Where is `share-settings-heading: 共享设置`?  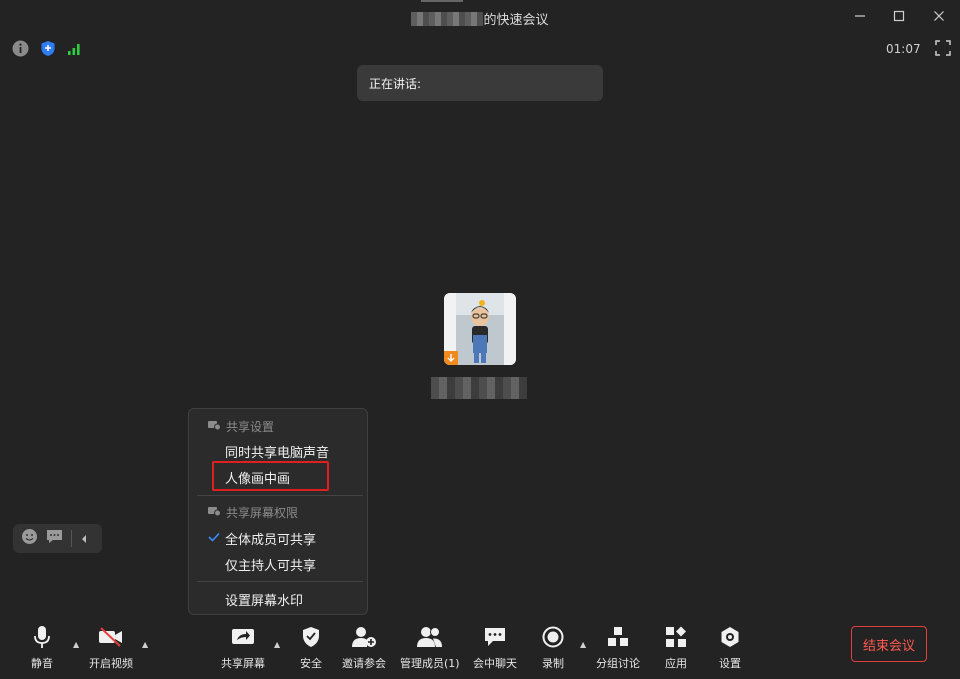
share-settings-heading: 共享设置 is located at coordinates (250, 427).